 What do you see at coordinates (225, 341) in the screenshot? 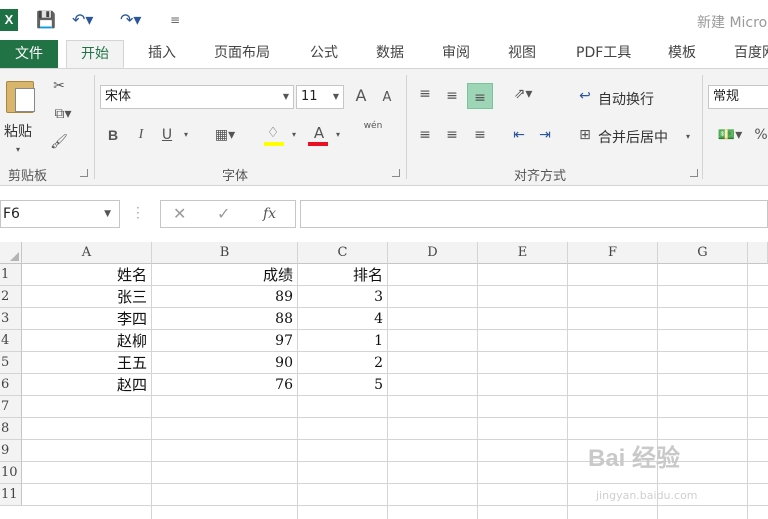
I see `cell-b4: 97` at bounding box center [225, 341].